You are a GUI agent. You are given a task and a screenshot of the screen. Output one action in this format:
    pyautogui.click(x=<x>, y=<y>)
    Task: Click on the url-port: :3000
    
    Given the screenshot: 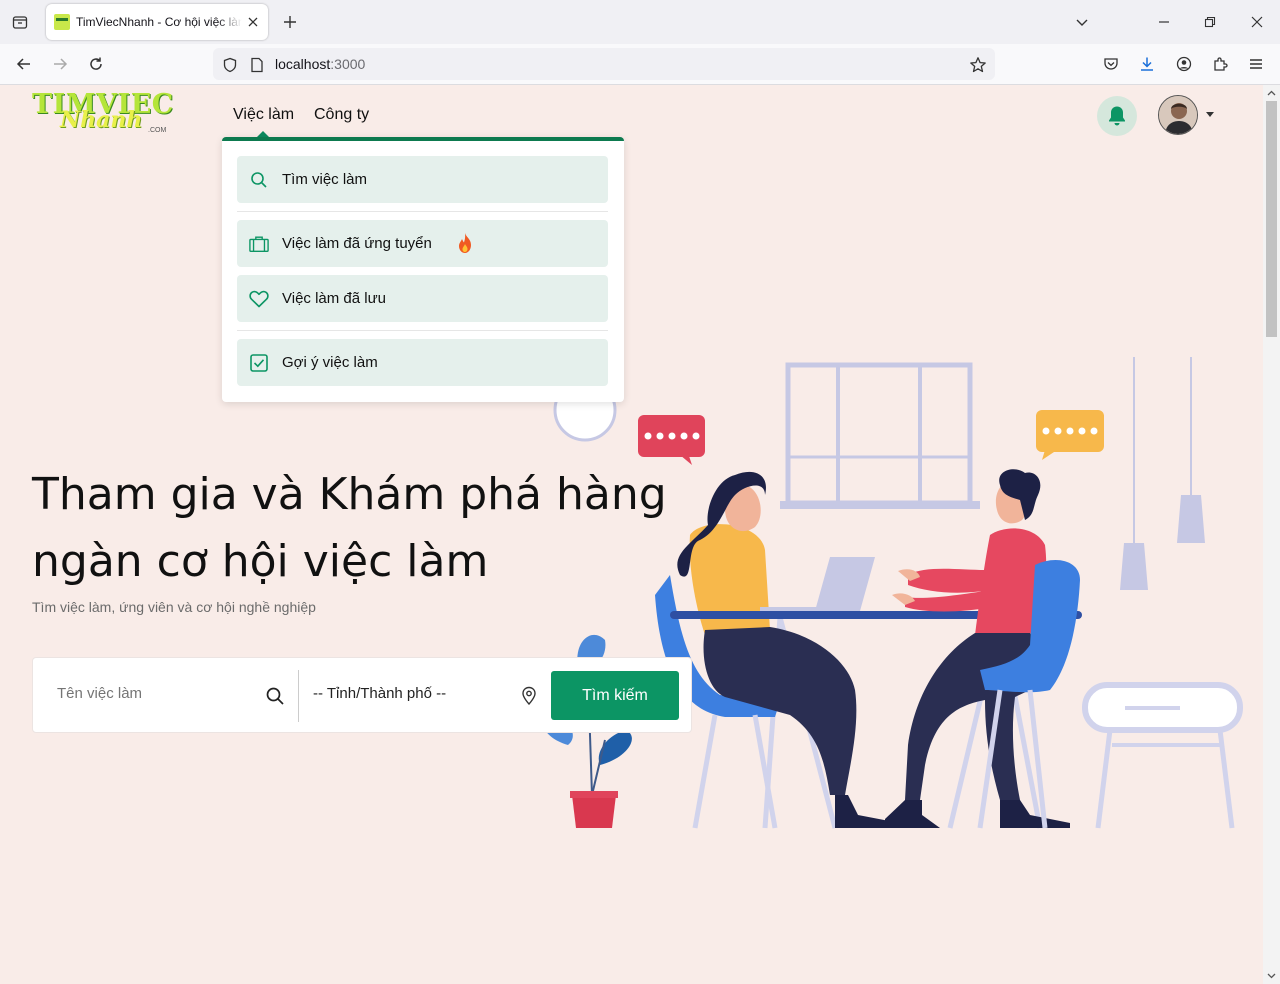 What is the action you would take?
    pyautogui.click(x=348, y=64)
    